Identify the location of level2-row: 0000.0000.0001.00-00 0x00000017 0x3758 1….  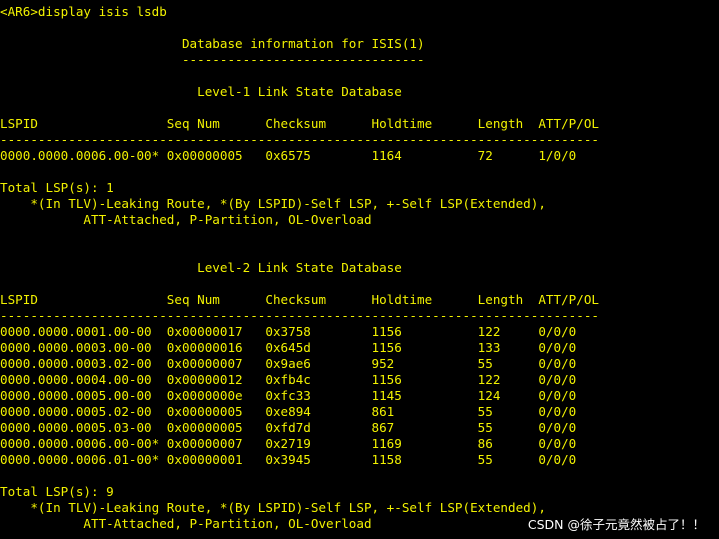
(288, 331).